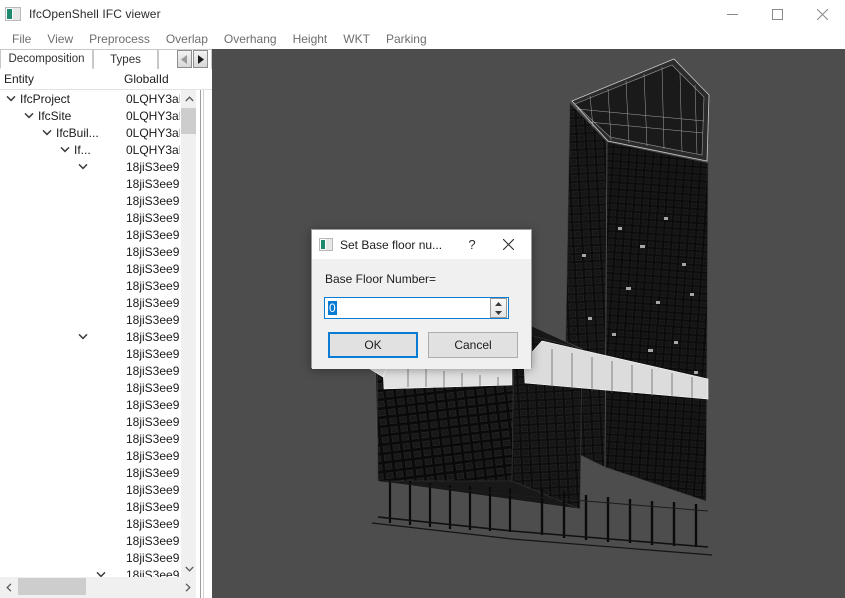 The width and height of the screenshot is (845, 598). I want to click on dialog-title-bar: Set Base floor nu... ?, so click(421, 244).